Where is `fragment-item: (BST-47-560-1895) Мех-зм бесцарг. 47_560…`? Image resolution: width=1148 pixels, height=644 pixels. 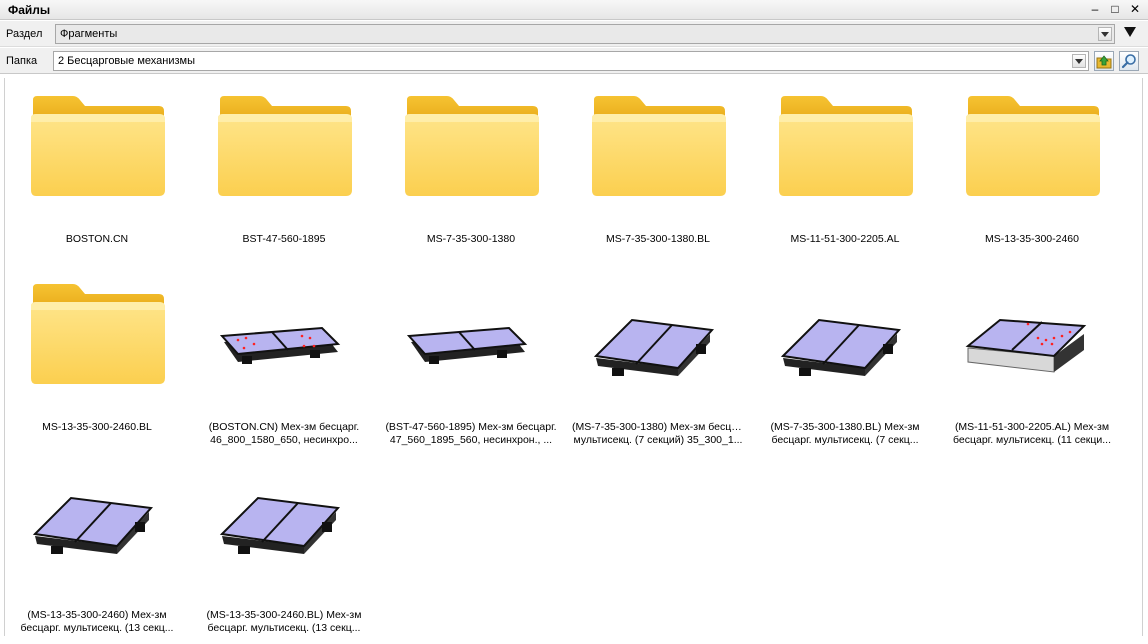 fragment-item: (BST-47-560-1895) Мех-зм бесцарг. 47_560… is located at coordinates (471, 366).